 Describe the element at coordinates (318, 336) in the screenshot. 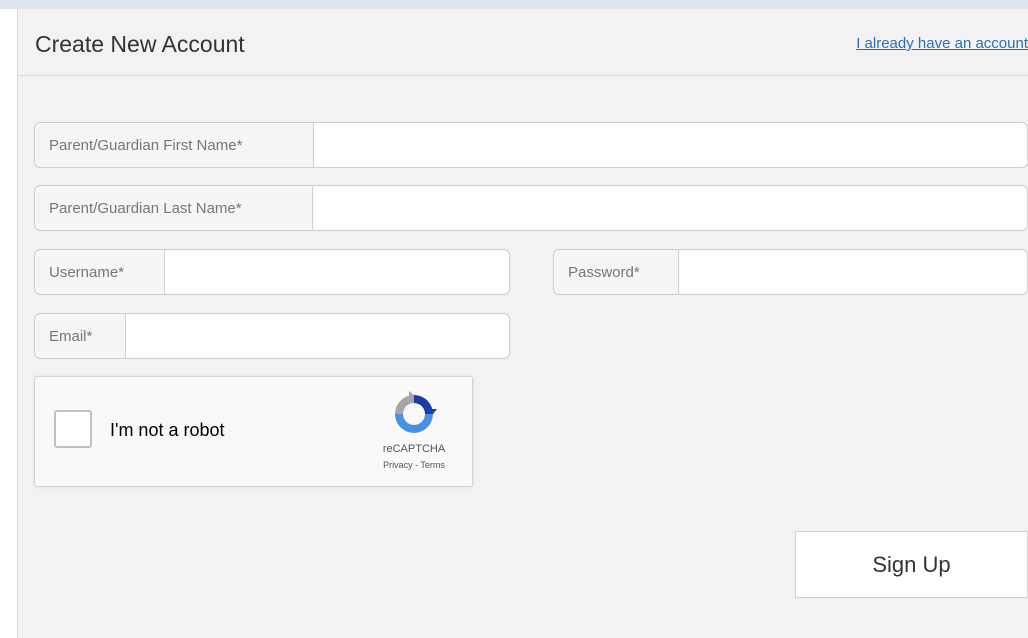

I see `email-input` at that location.